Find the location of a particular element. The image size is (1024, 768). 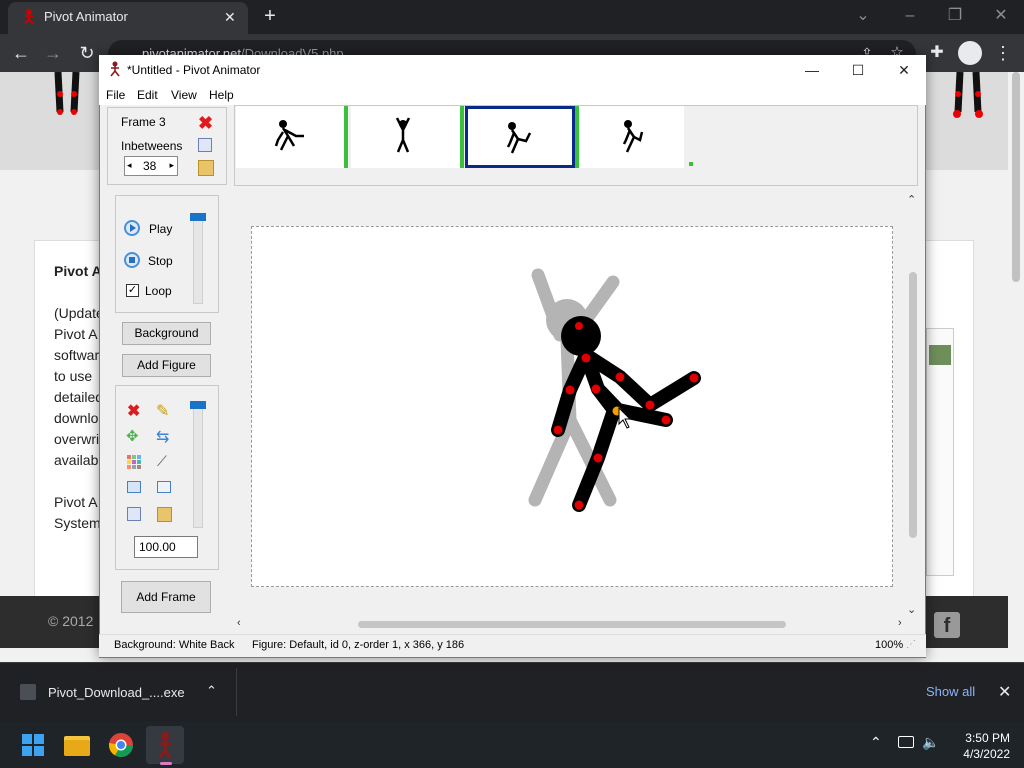

spin-right-icon: ▸ is located at coordinates (171, 165).